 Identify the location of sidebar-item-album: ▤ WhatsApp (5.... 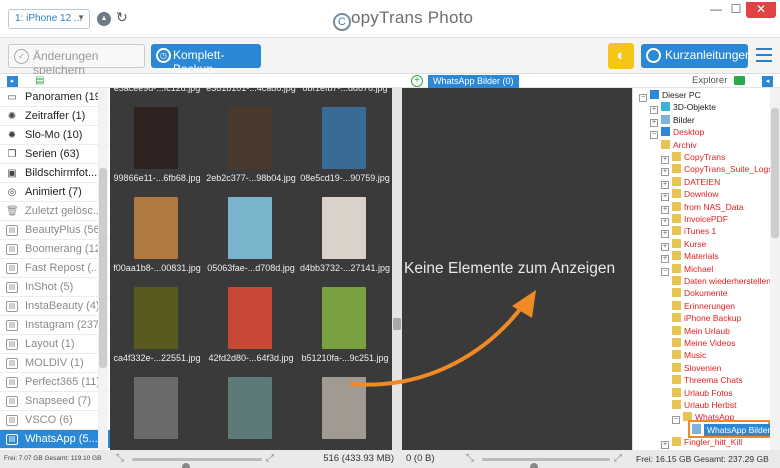
(55, 439).